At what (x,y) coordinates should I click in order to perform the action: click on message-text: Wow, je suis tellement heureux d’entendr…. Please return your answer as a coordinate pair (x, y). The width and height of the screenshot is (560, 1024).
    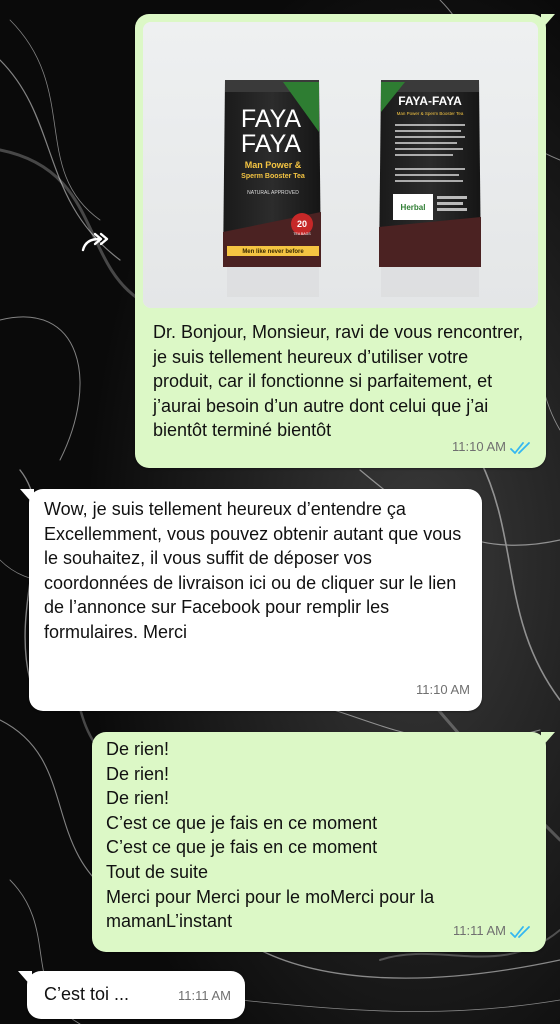
    Looking at the image, I should click on (253, 570).